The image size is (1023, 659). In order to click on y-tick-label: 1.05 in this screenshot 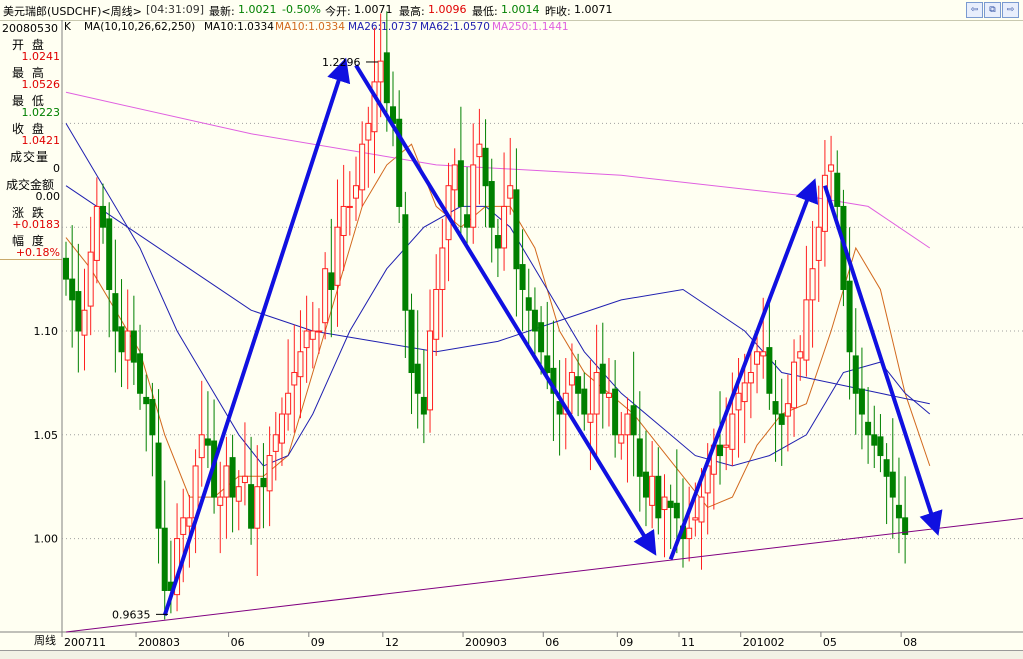, I will do `click(46, 435)`.